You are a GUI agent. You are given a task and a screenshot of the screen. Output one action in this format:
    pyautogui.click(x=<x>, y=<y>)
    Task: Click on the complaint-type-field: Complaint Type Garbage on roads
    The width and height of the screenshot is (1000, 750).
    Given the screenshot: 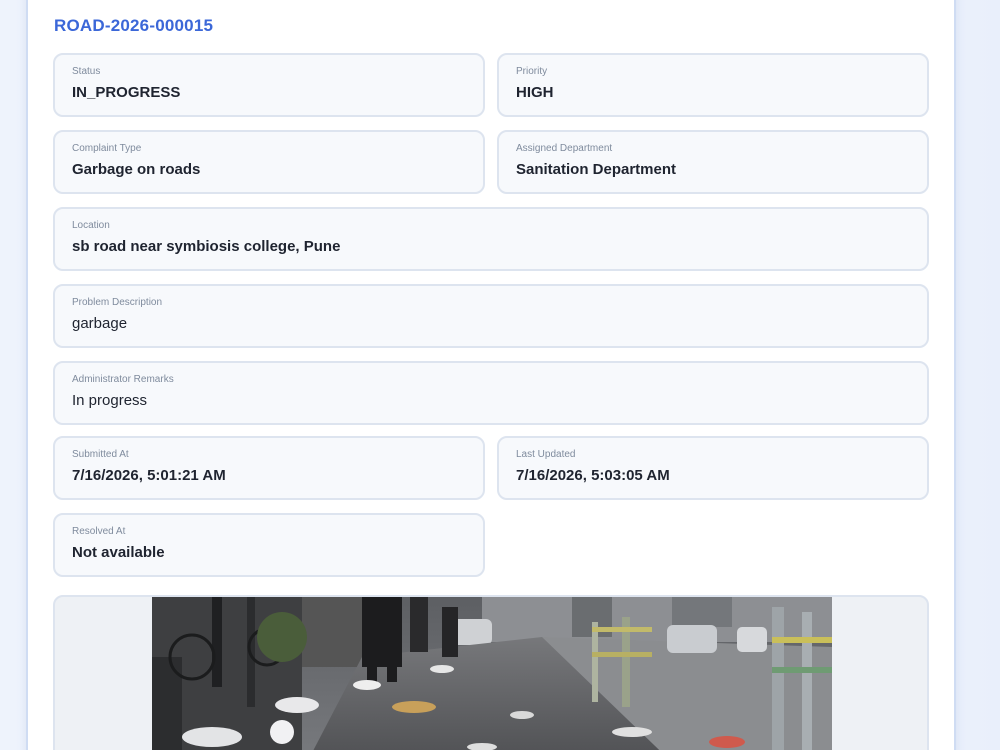 What is the action you would take?
    pyautogui.click(x=269, y=162)
    